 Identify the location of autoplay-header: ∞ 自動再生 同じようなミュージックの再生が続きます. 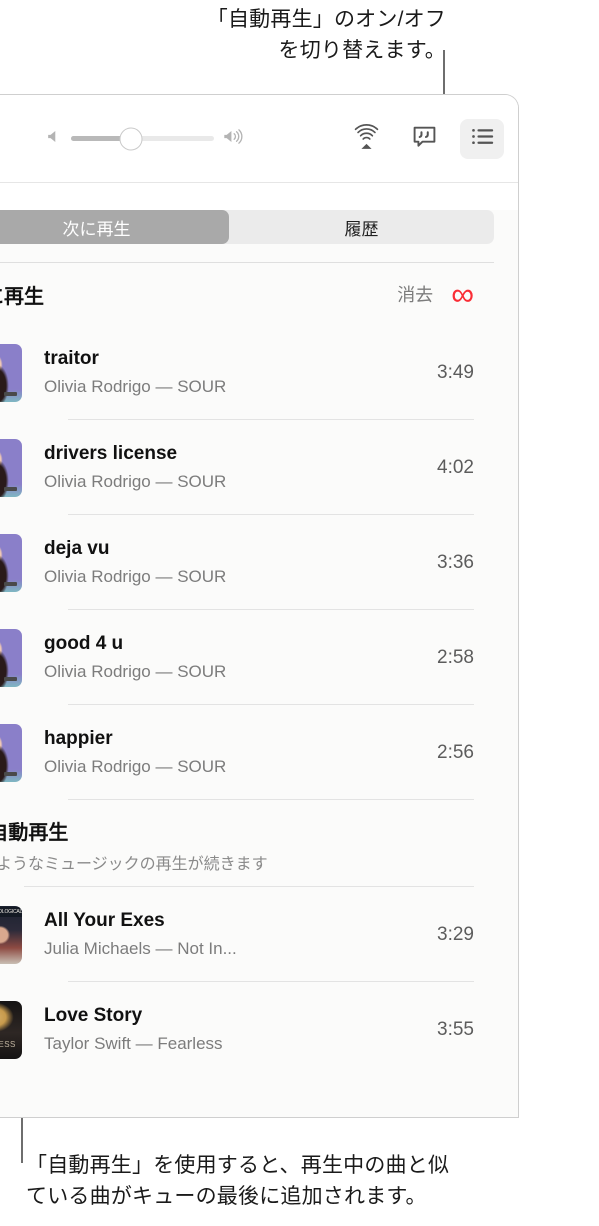
(259, 843).